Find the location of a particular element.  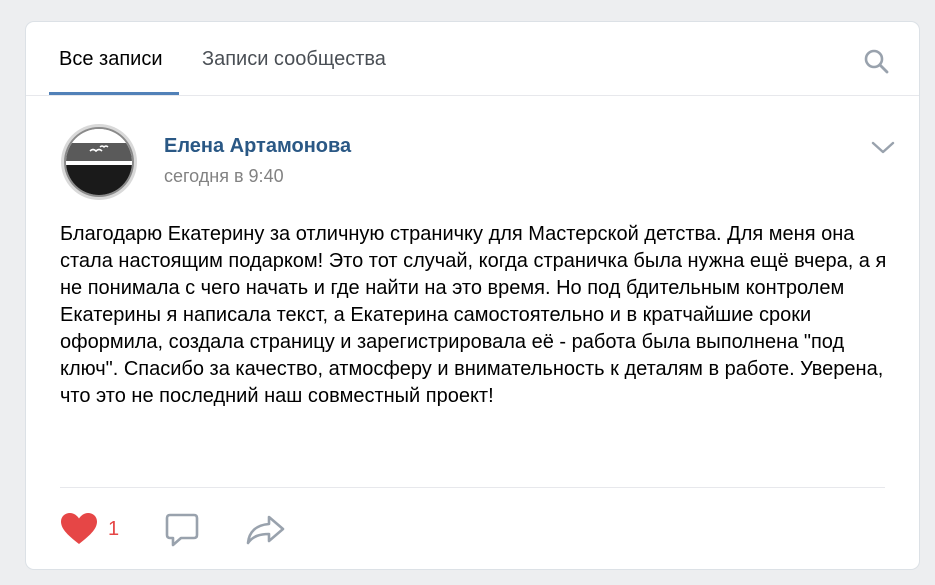

share-icon is located at coordinates (266, 530).